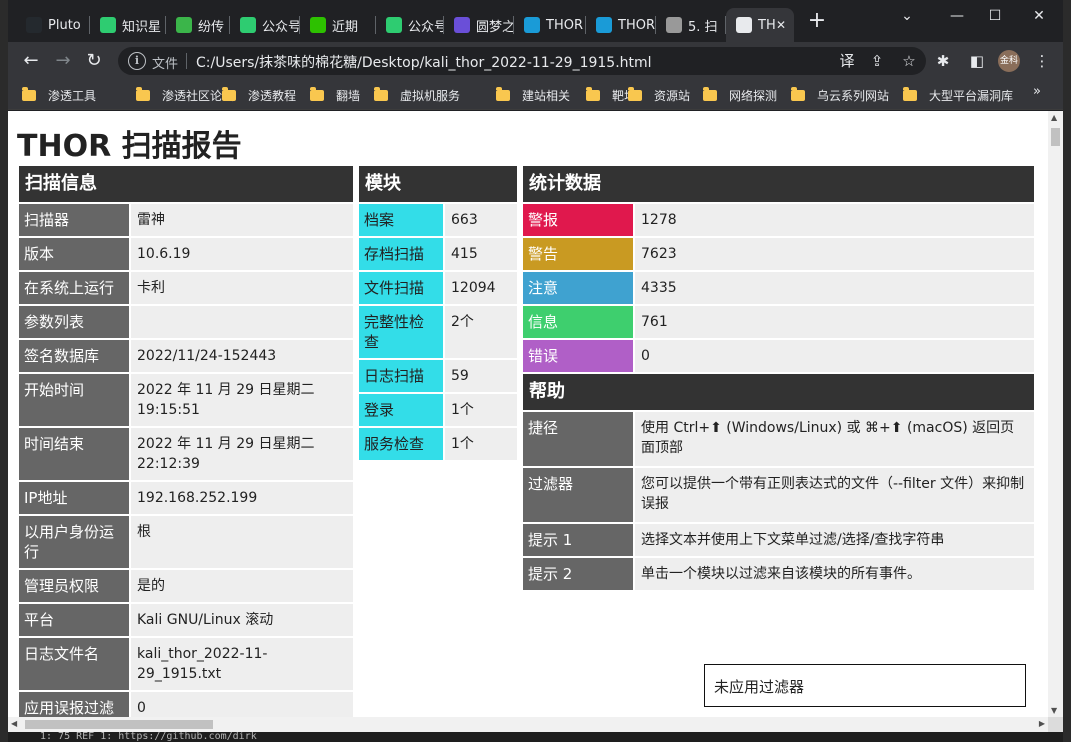 The width and height of the screenshot is (1071, 742). I want to click on stat-row: 错误 0, so click(778, 356).